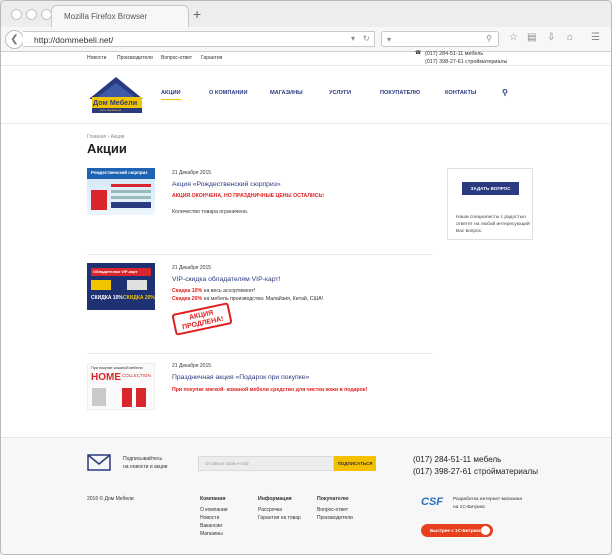 This screenshot has height=555, width=612. I want to click on bookmark-star-icon: ☆, so click(513, 37).